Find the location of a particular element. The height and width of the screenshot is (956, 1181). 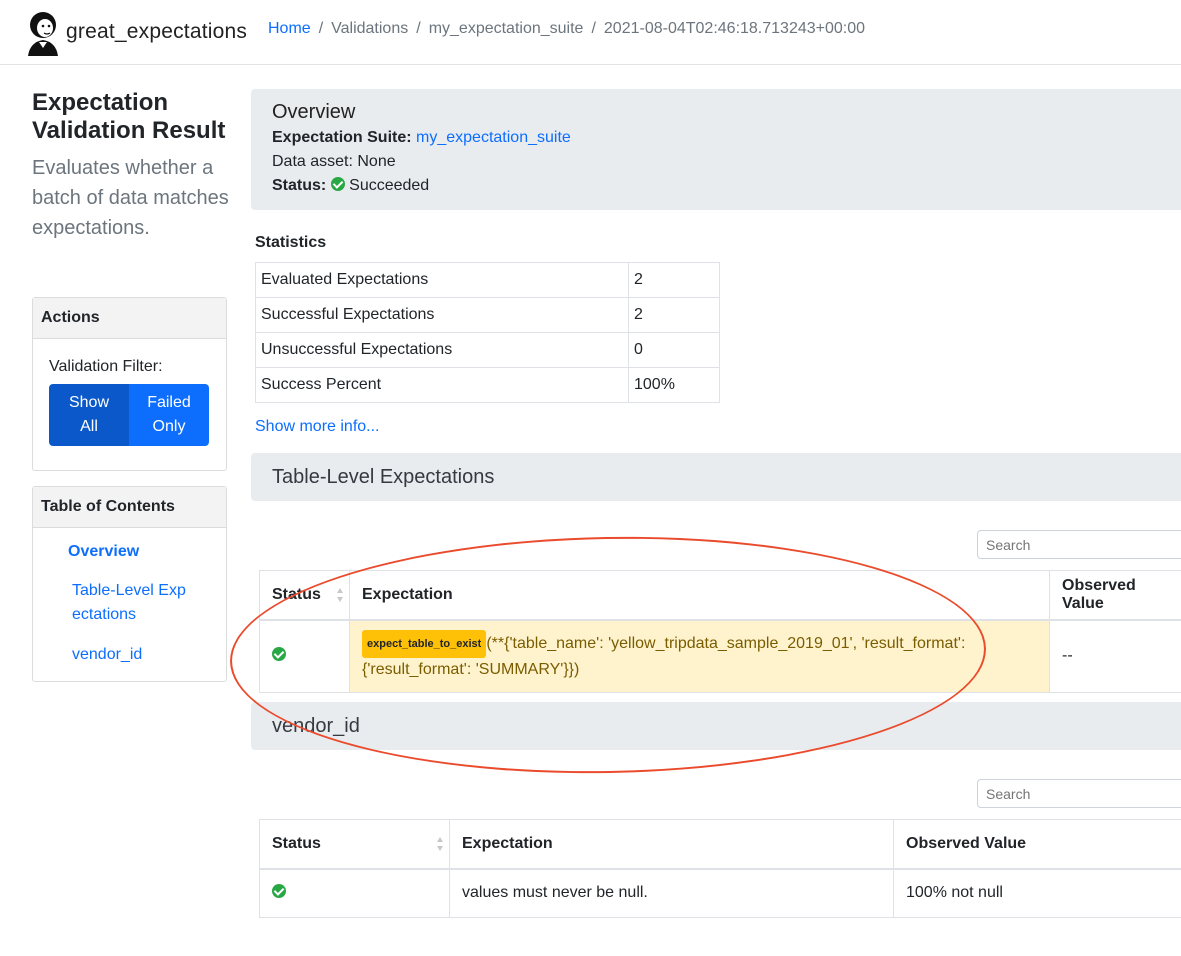

expectation-suite-line: Expectation Suite: my_expectation_suite is located at coordinates (421, 137).